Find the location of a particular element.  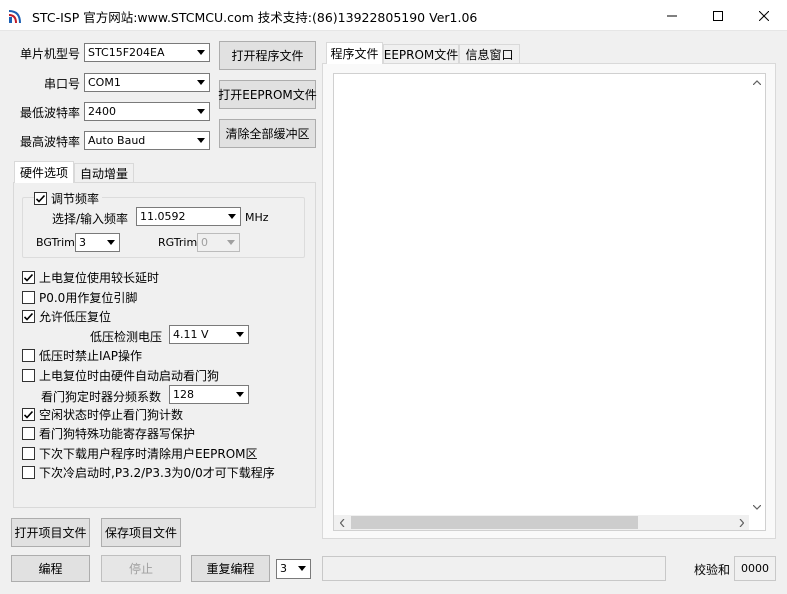

open-eeprom-button: 打开EEPROM文件 is located at coordinates (267, 94).